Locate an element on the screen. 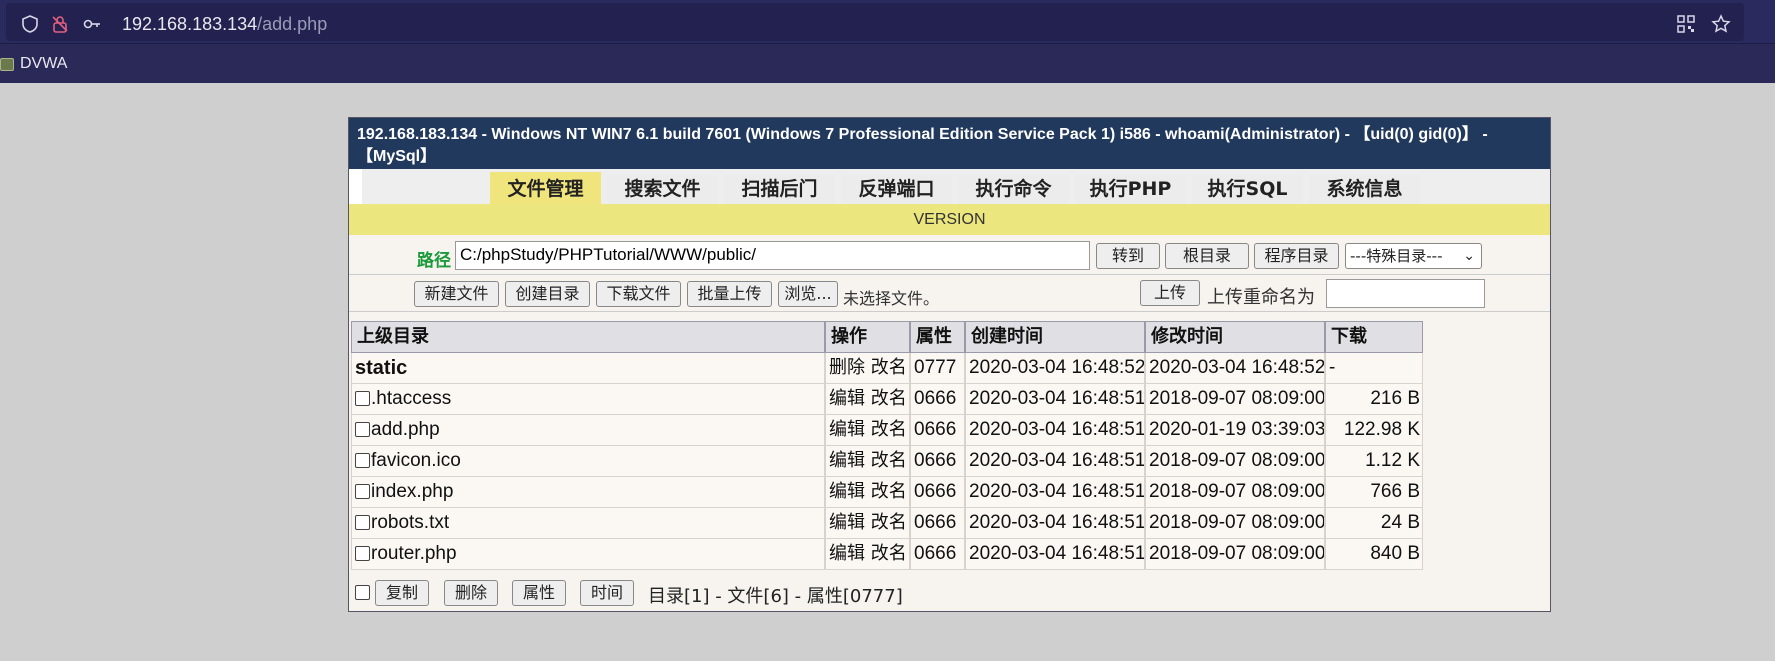 Image resolution: width=1775 pixels, height=661 pixels. tab-exec-sql: 执行SQL is located at coordinates (1247, 189).